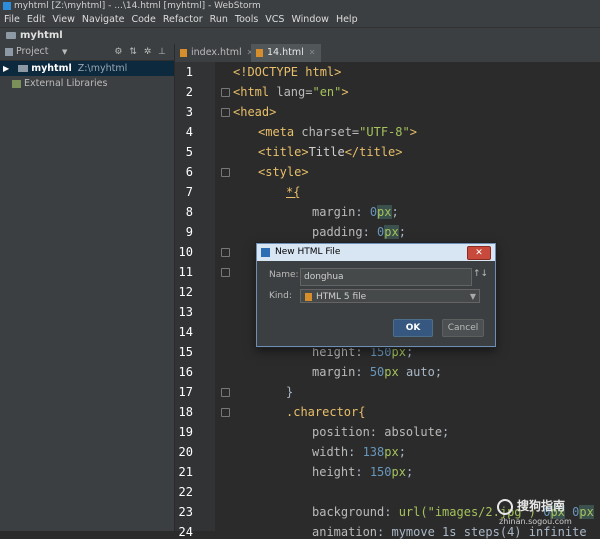  What do you see at coordinates (363, 472) in the screenshot?
I see `code-line-21: height: 150px;` at bounding box center [363, 472].